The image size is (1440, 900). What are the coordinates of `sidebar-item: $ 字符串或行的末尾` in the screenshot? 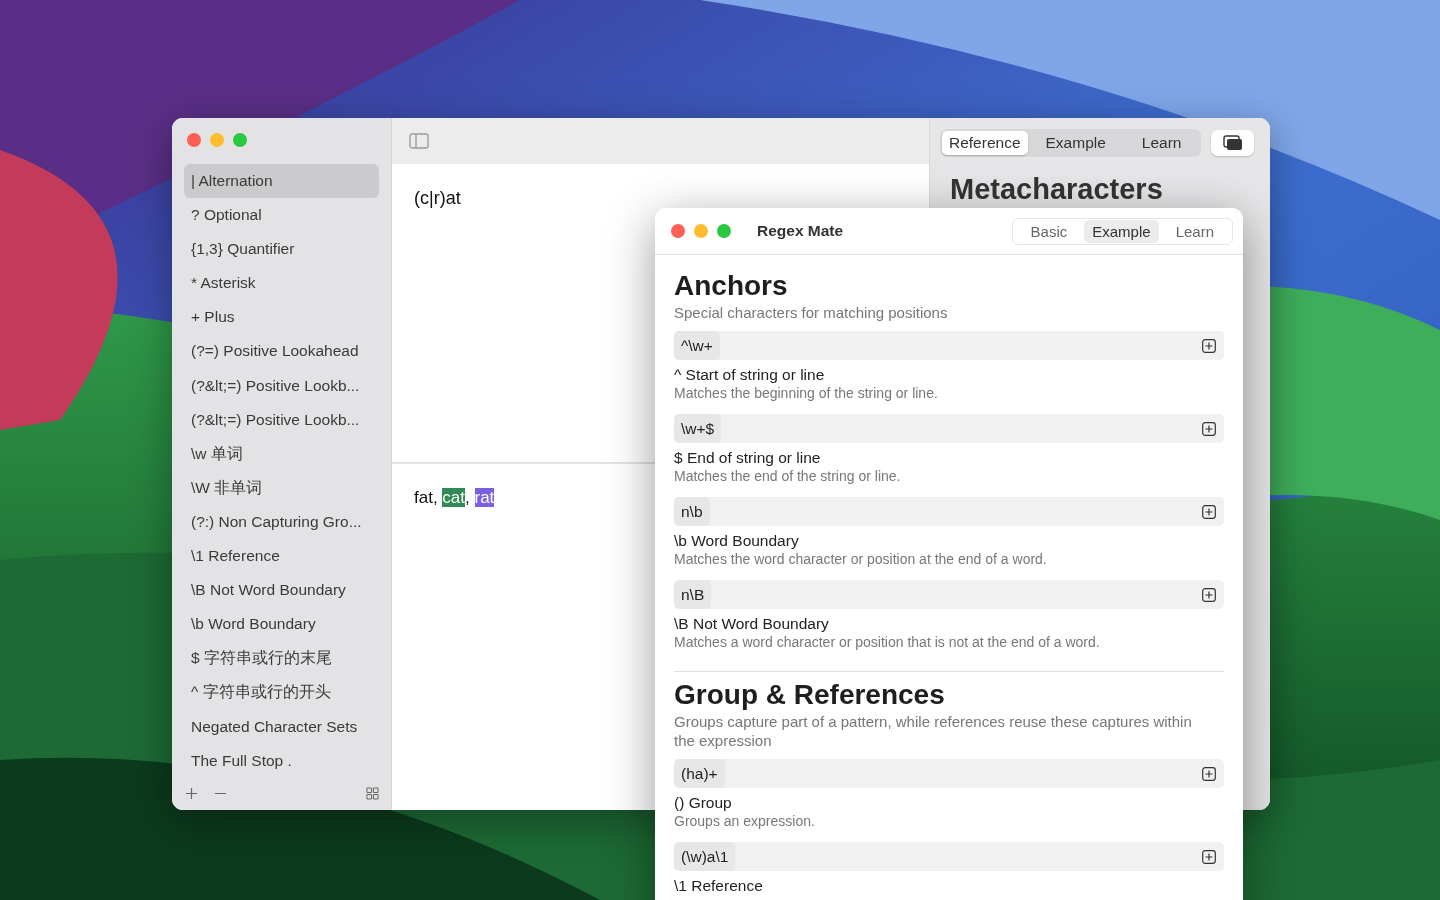 It's located at (281, 658).